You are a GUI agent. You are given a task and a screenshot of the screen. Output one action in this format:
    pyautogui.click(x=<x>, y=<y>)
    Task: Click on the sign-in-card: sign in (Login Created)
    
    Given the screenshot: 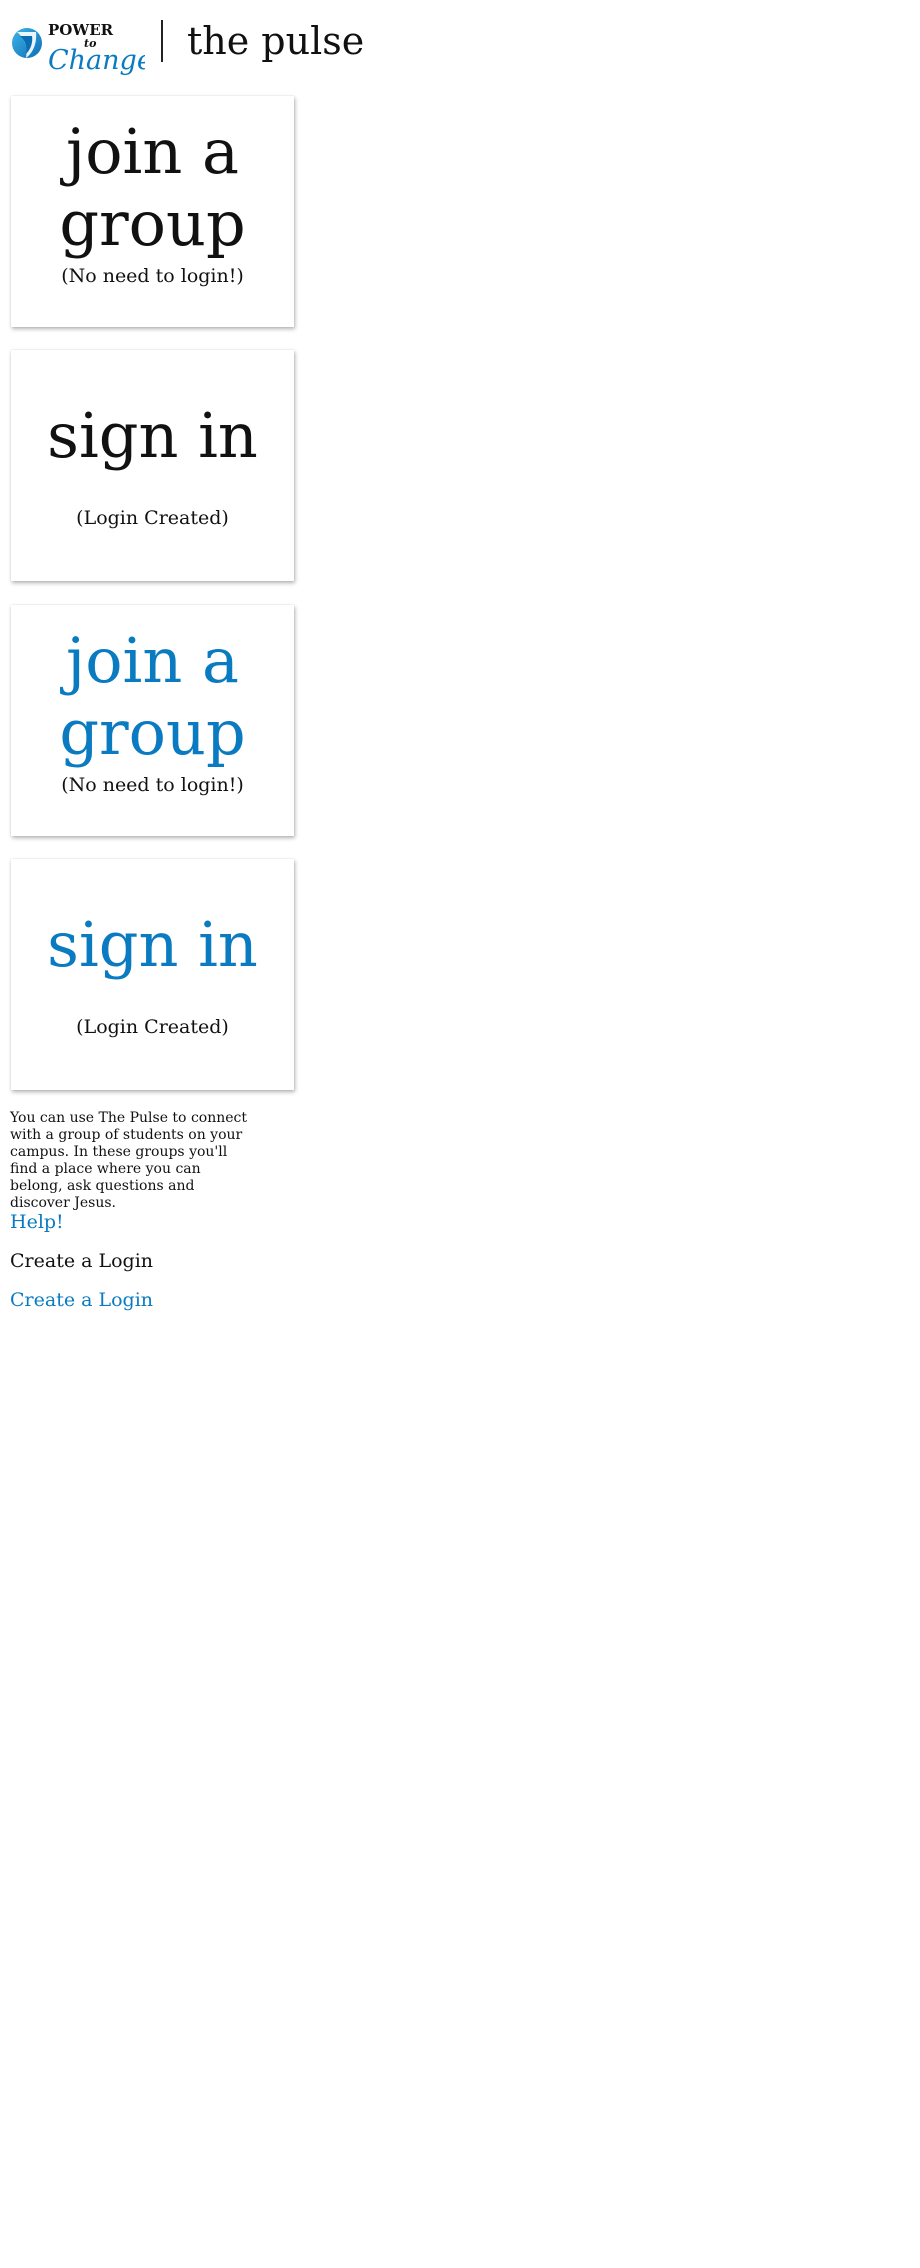 What is the action you would take?
    pyautogui.click(x=152, y=465)
    